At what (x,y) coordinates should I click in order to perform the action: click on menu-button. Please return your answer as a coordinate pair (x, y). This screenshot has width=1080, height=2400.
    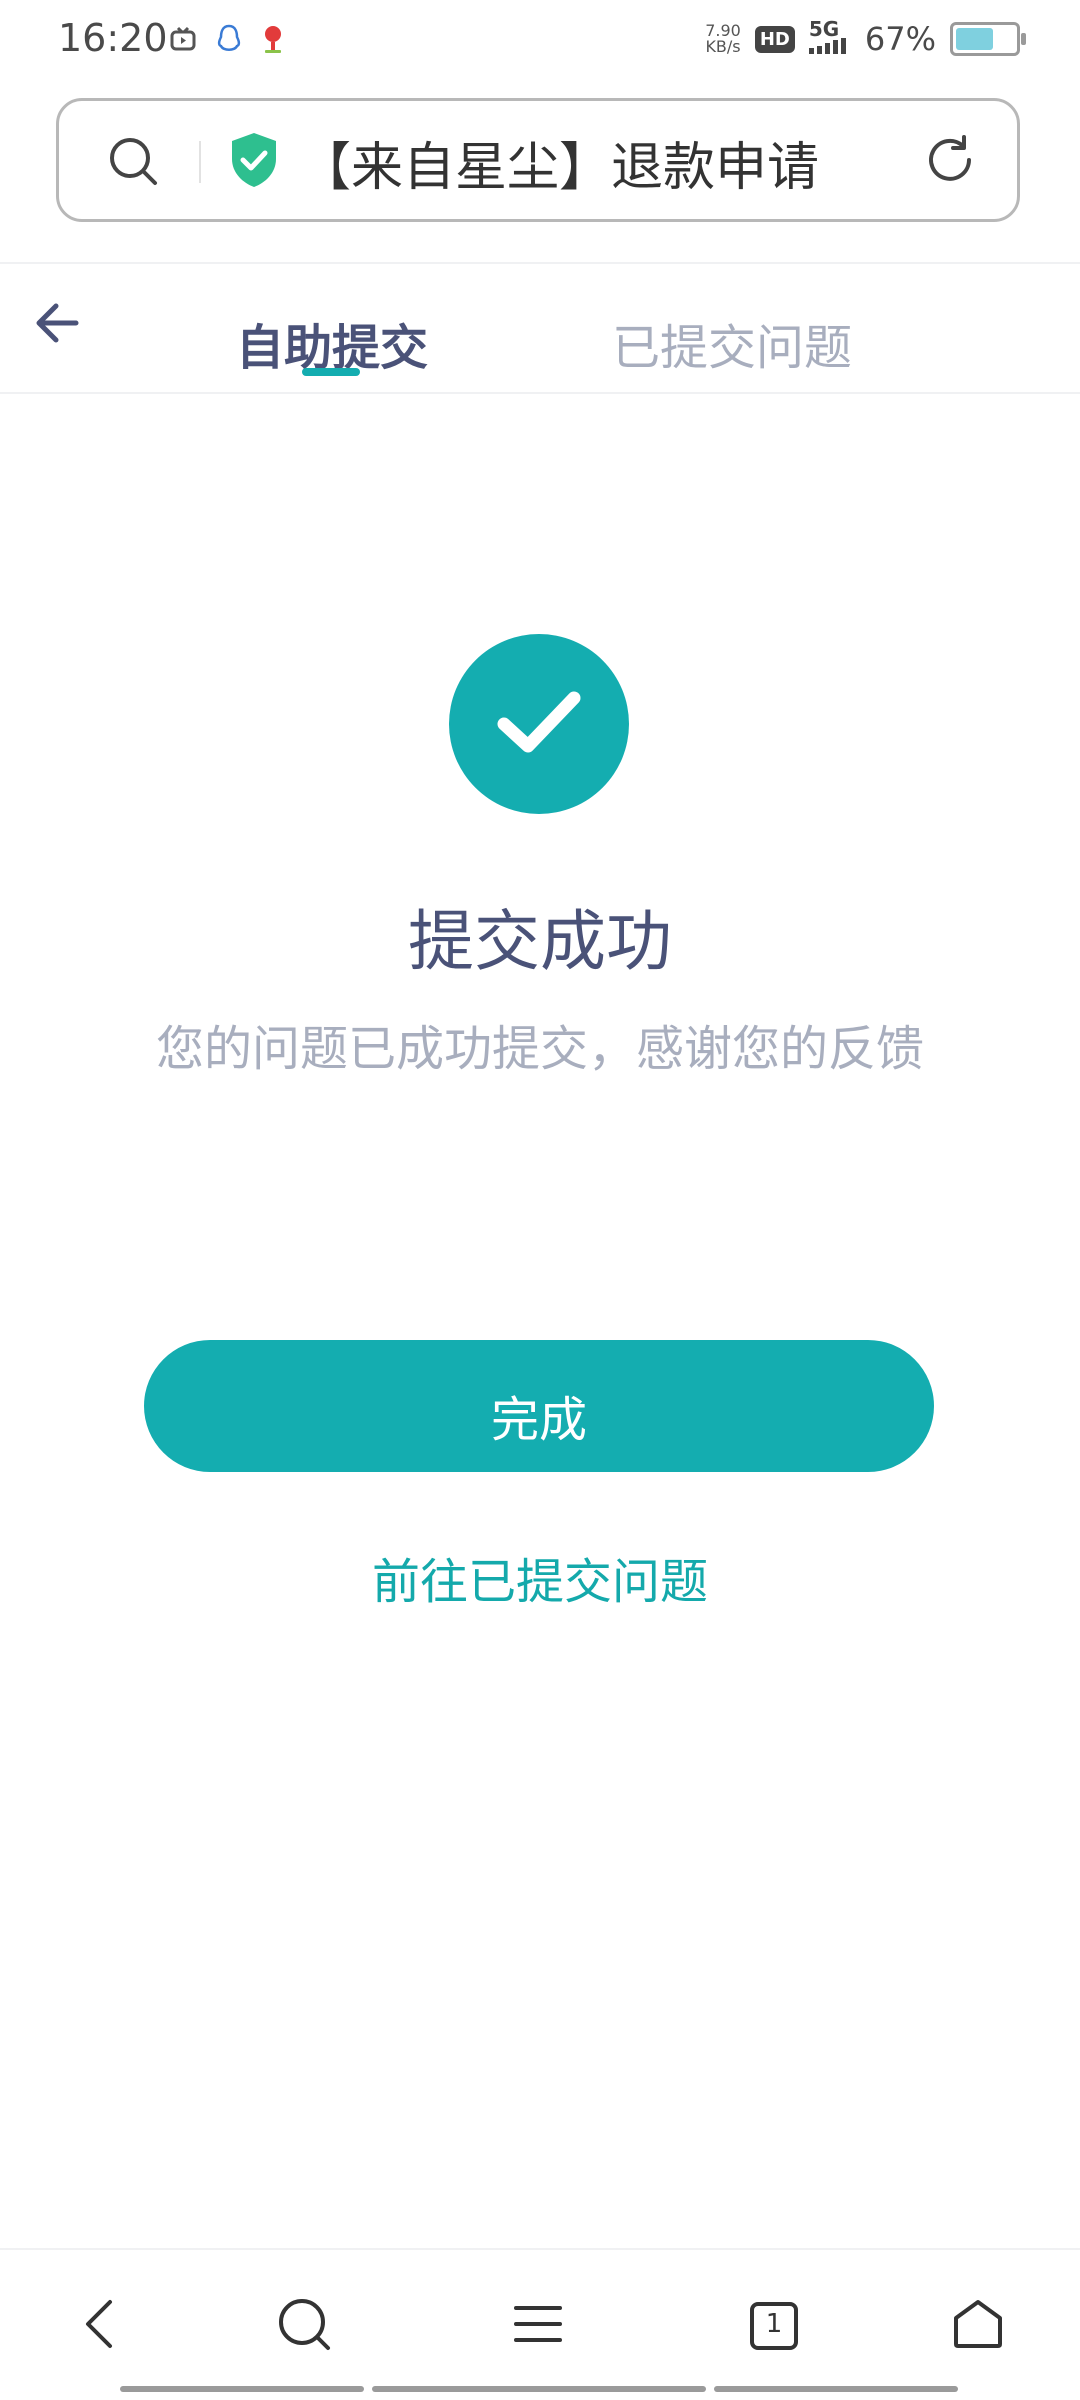
    Looking at the image, I should click on (538, 2326).